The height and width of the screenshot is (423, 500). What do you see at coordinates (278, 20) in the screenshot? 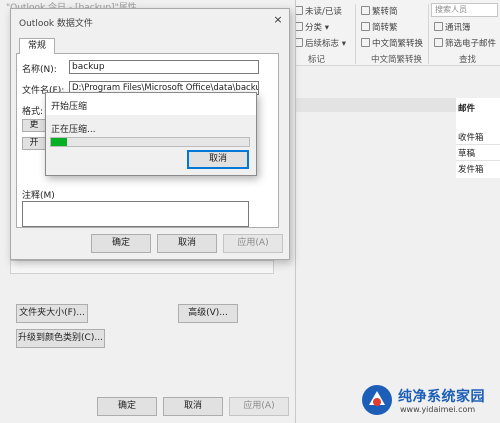
I see `close-icon: ×` at bounding box center [278, 20].